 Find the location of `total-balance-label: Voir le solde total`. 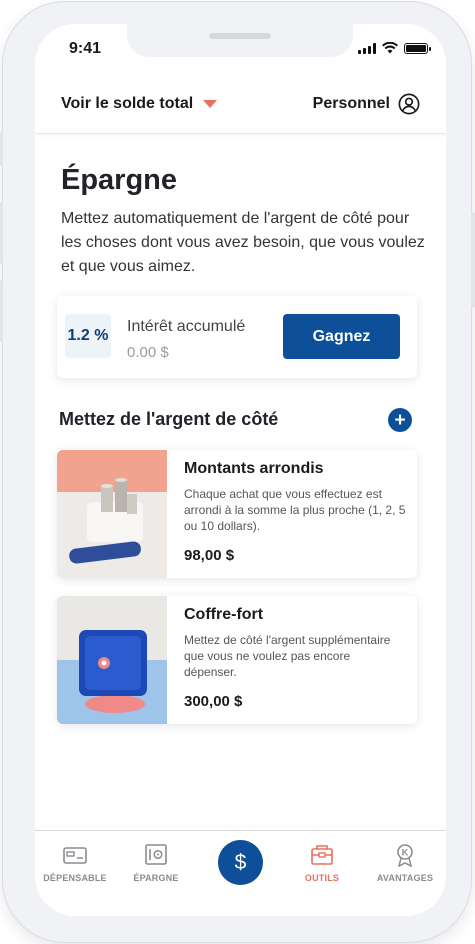

total-balance-label: Voir le solde total is located at coordinates (127, 103).